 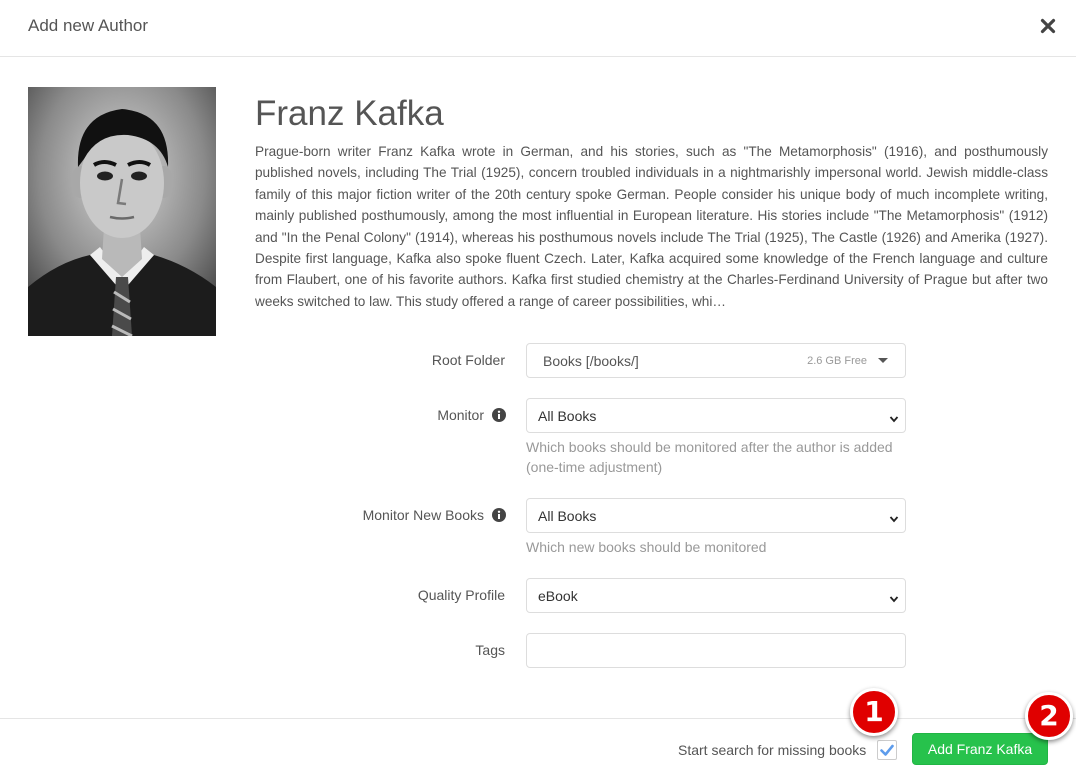 What do you see at coordinates (716, 595) in the screenshot?
I see `quality-profile-select: eBook` at bounding box center [716, 595].